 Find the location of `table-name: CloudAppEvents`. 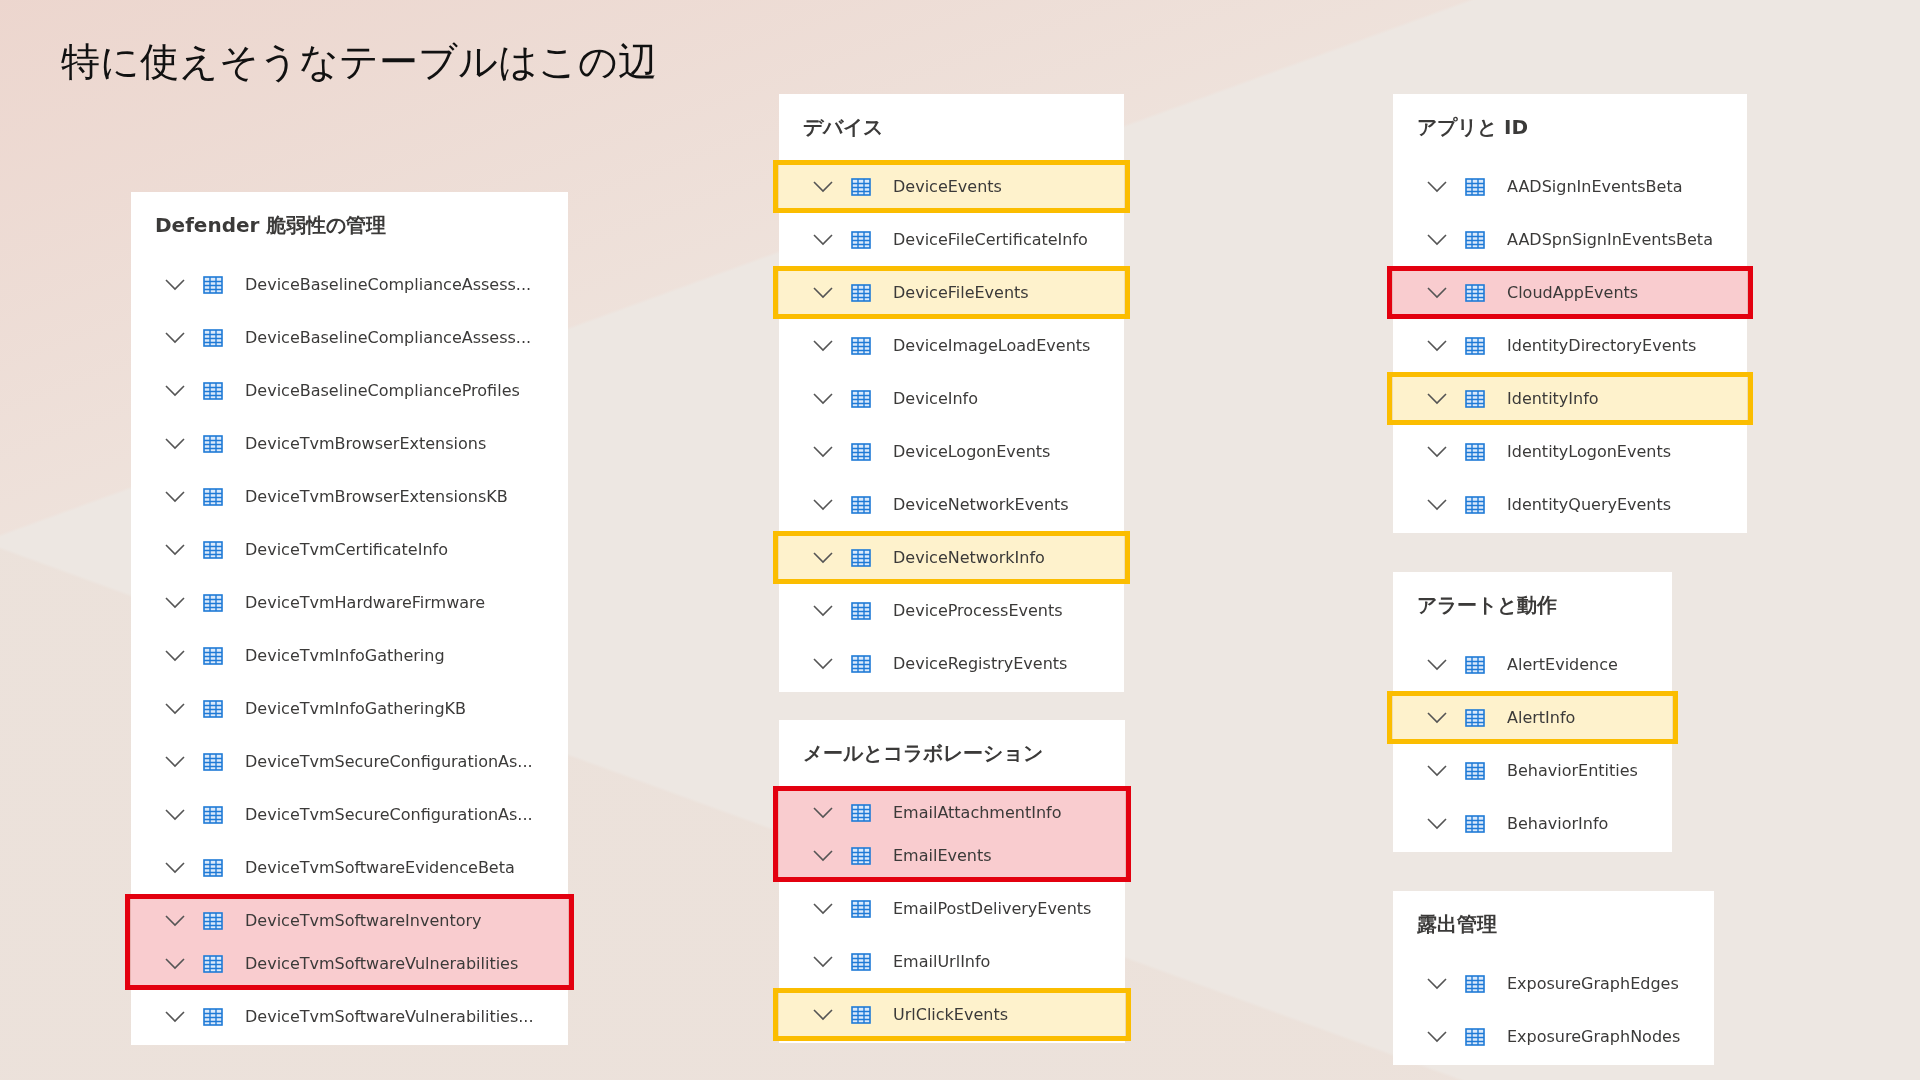

table-name: CloudAppEvents is located at coordinates (1573, 292).